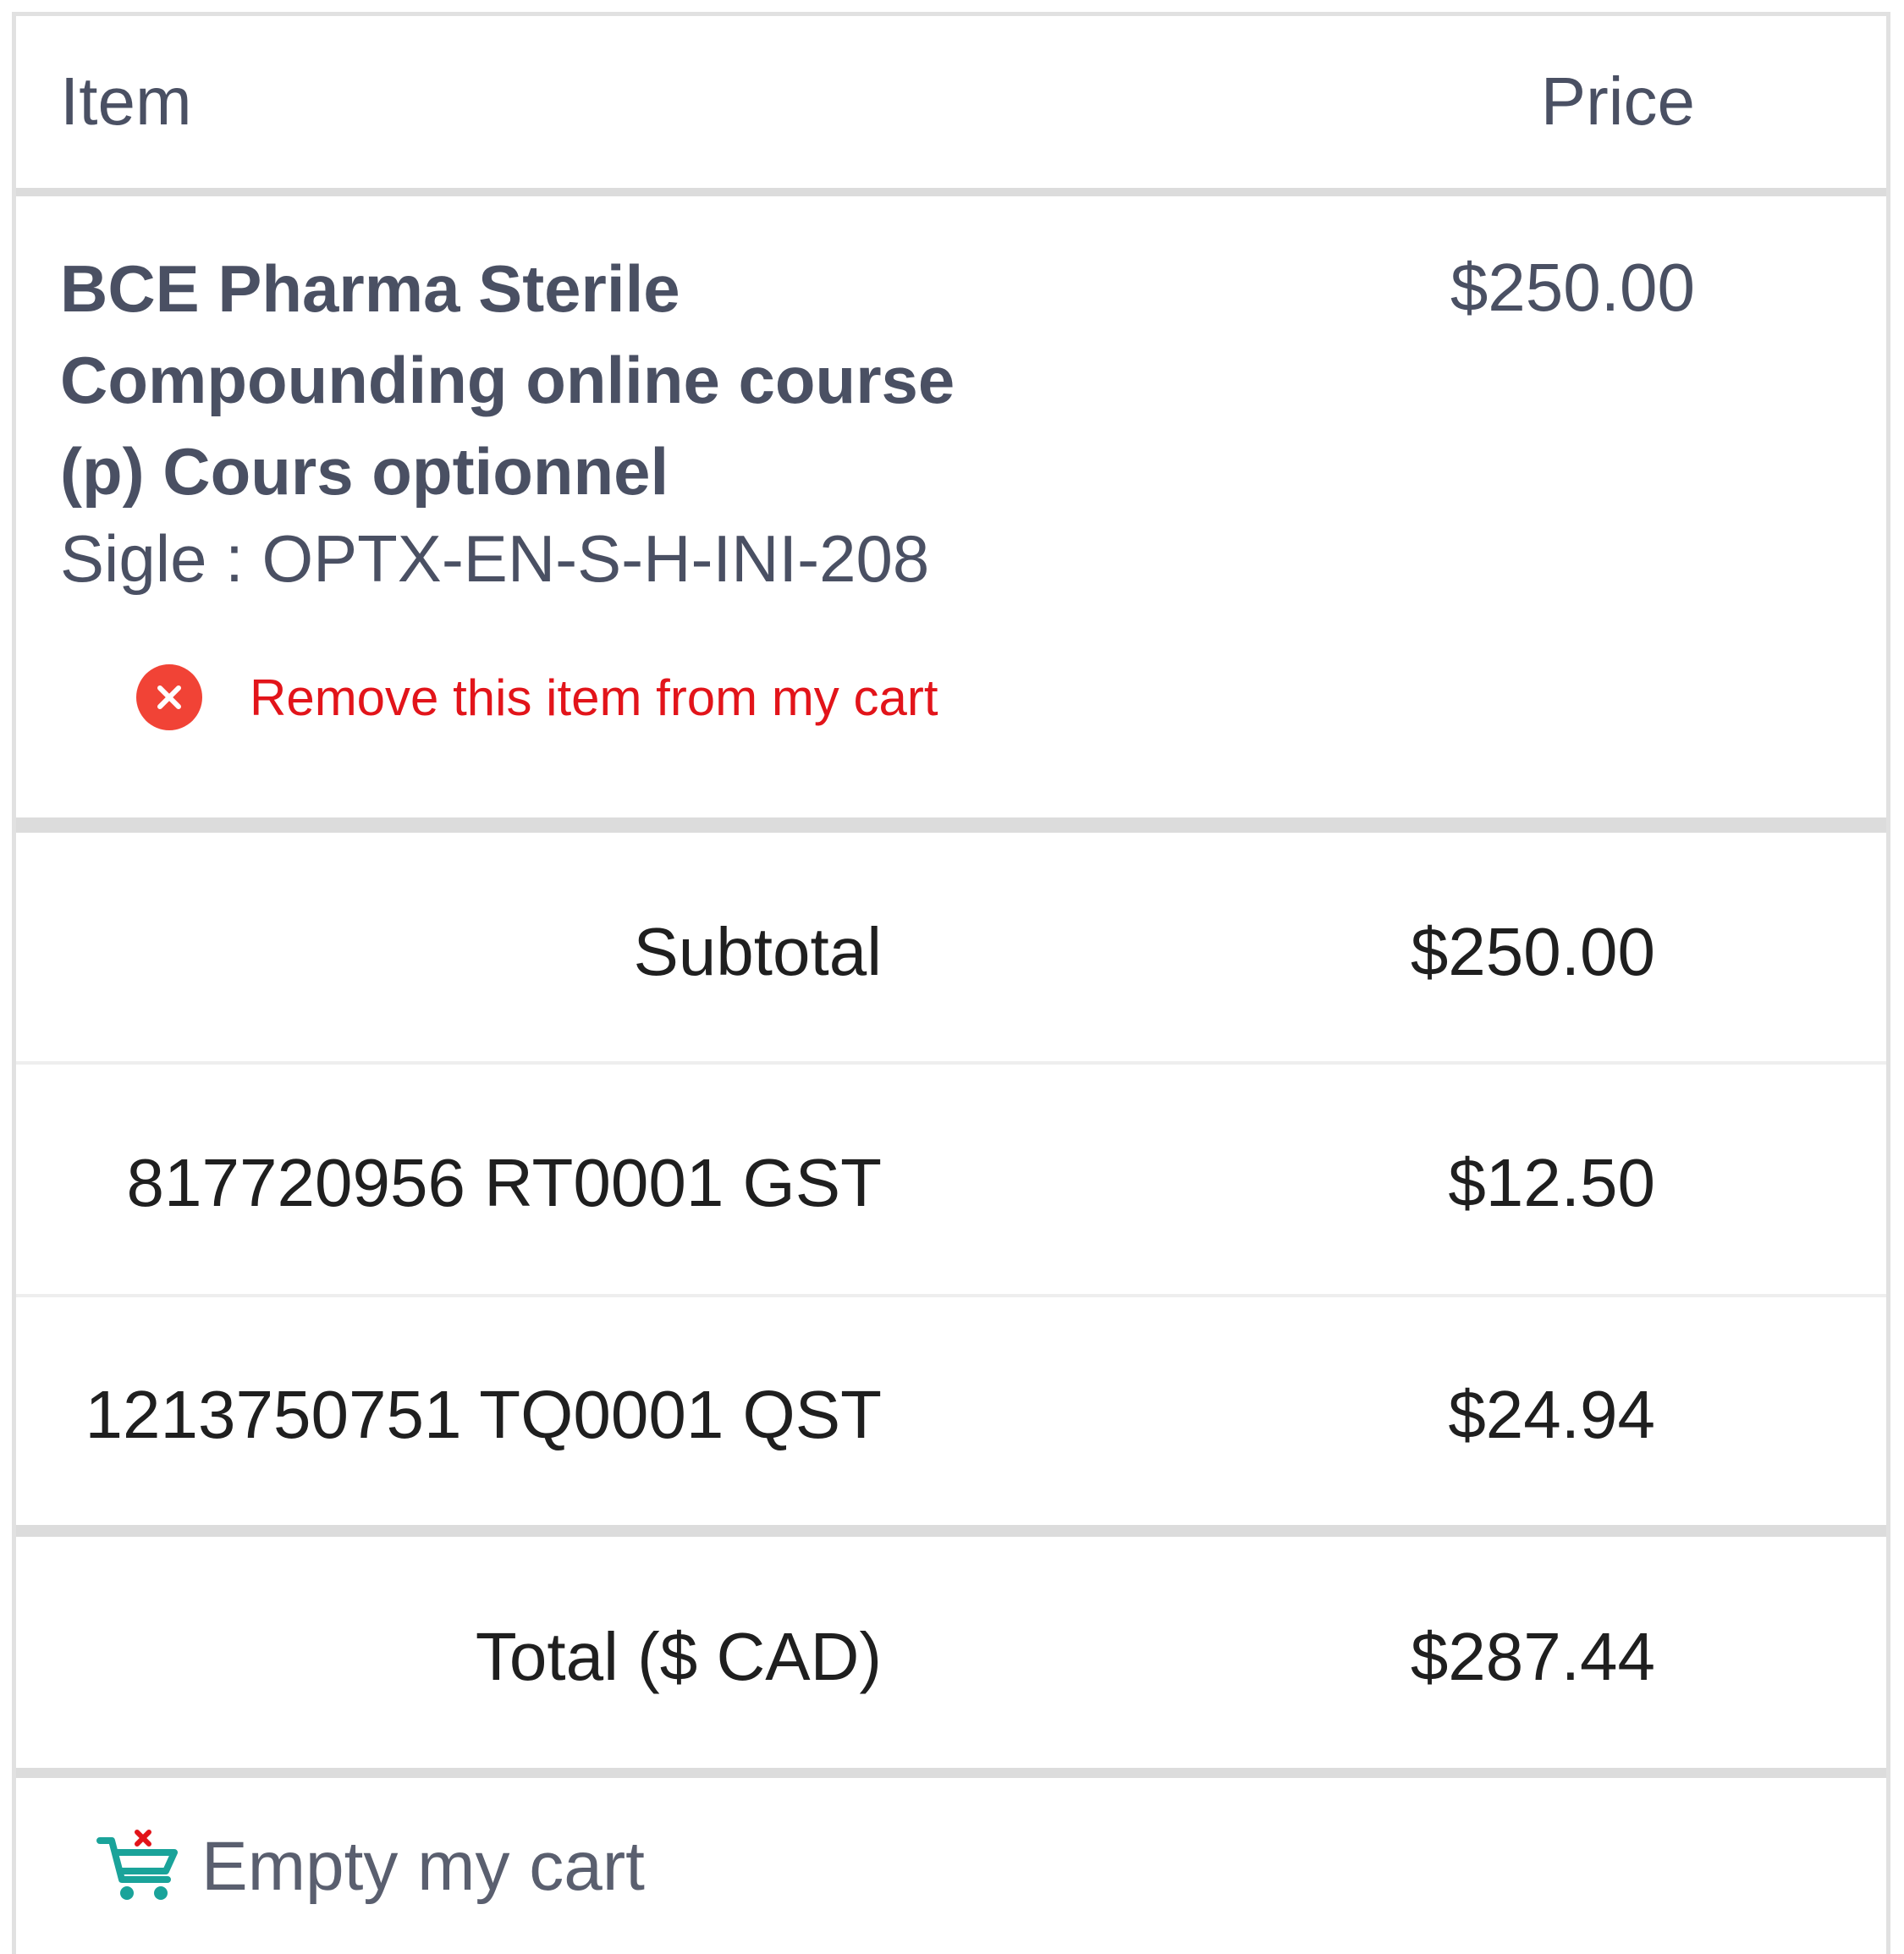  I want to click on total-value: $287.44, so click(1532, 1656).